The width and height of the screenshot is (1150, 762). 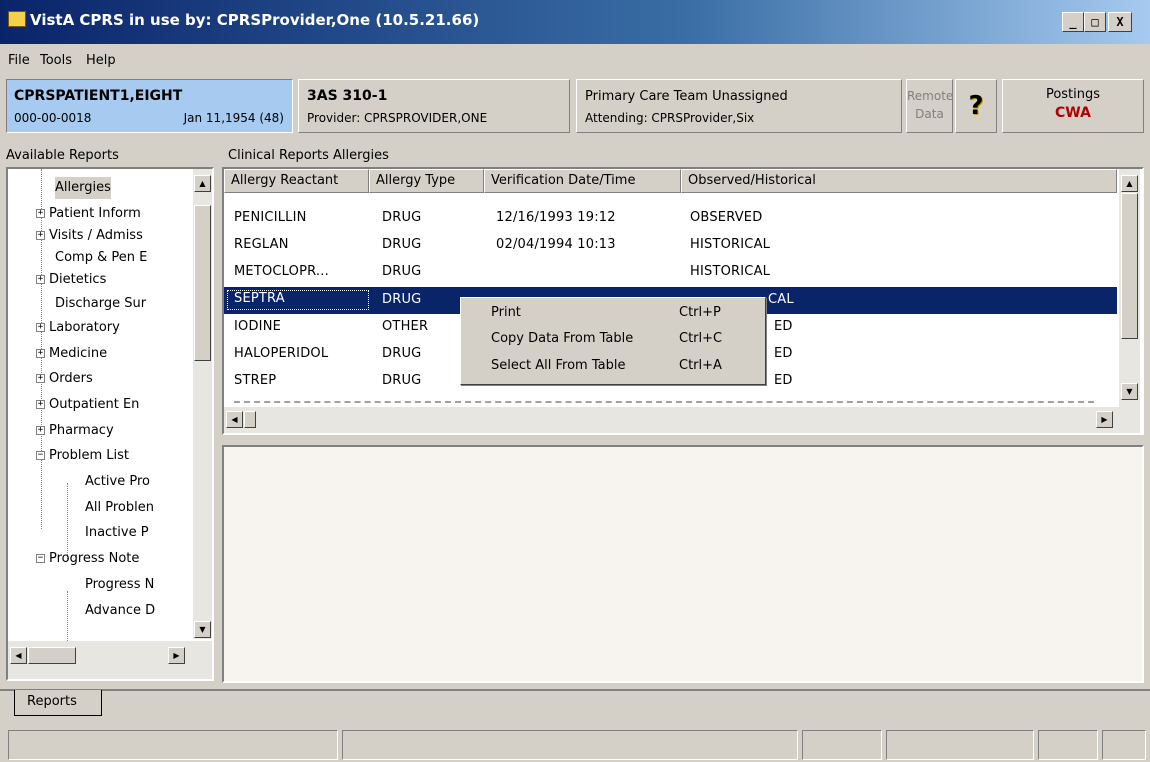 What do you see at coordinates (100, 304) in the screenshot?
I see `tree-node-discharge: Discharge Sur` at bounding box center [100, 304].